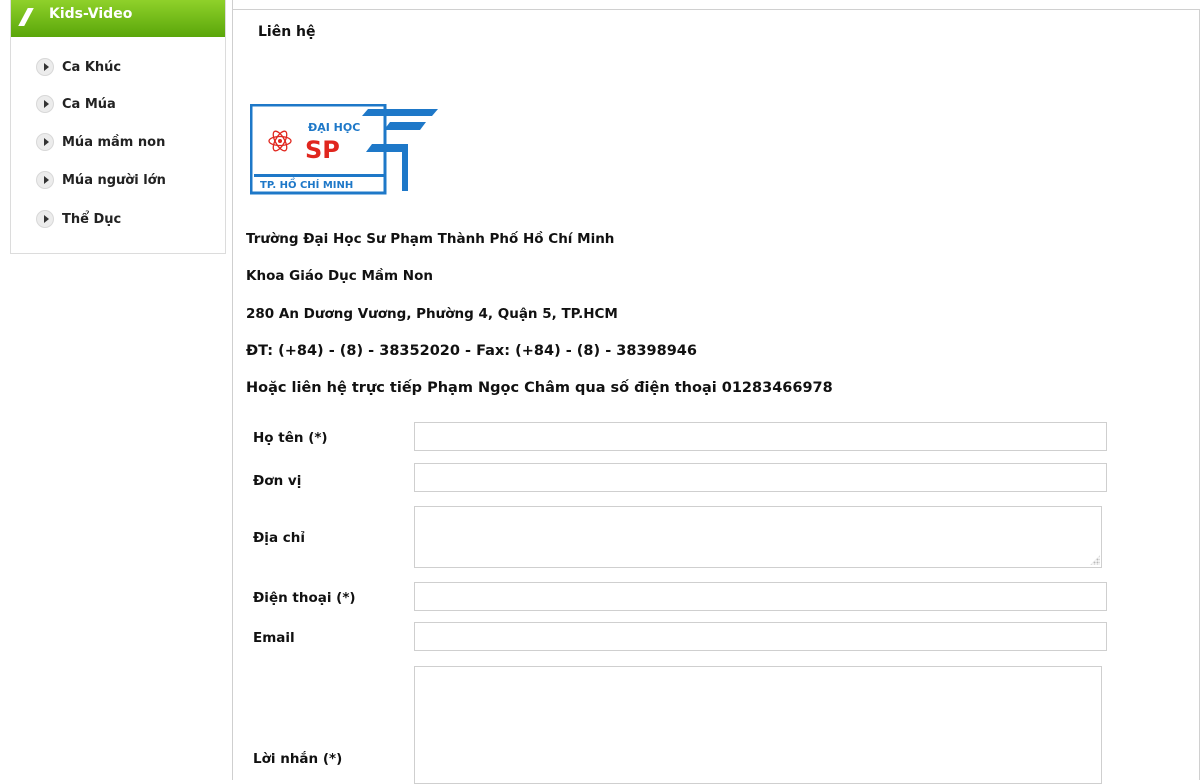  What do you see at coordinates (322, 150) in the screenshot?
I see `logo-line2: SP` at bounding box center [322, 150].